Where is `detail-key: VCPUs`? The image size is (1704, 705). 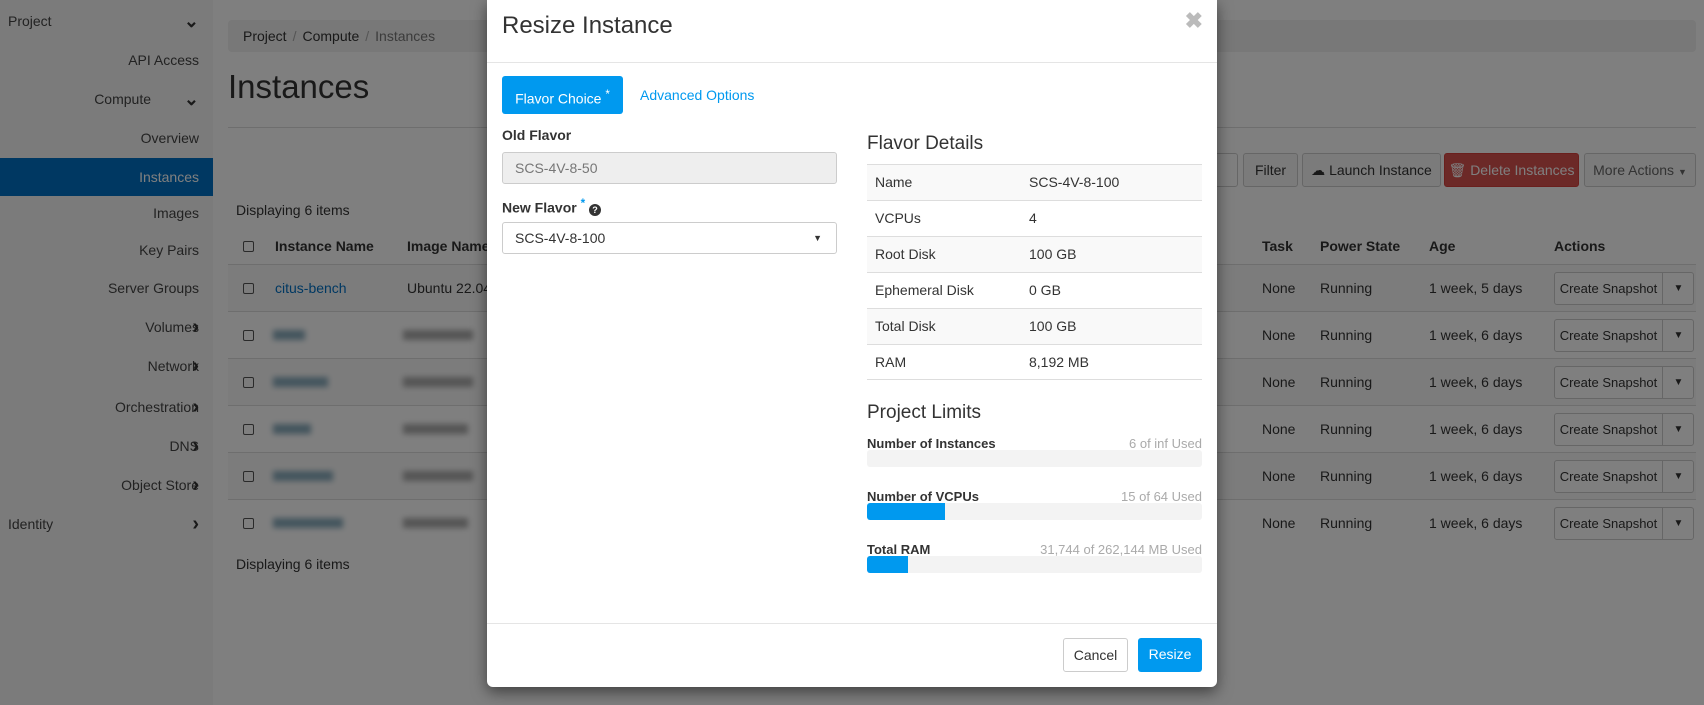 detail-key: VCPUs is located at coordinates (898, 218).